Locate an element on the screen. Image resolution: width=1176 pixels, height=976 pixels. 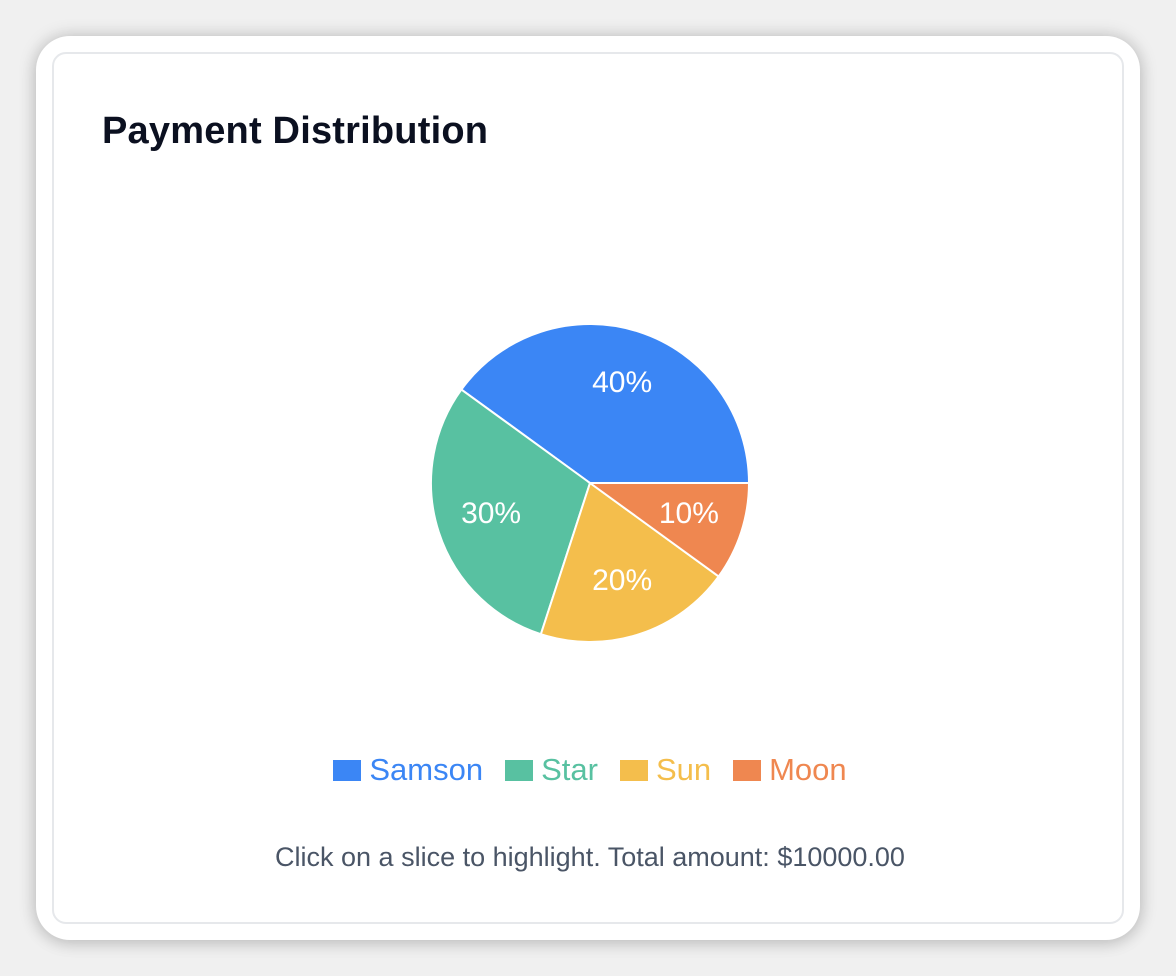
legend-swatch-moon is located at coordinates (747, 770).